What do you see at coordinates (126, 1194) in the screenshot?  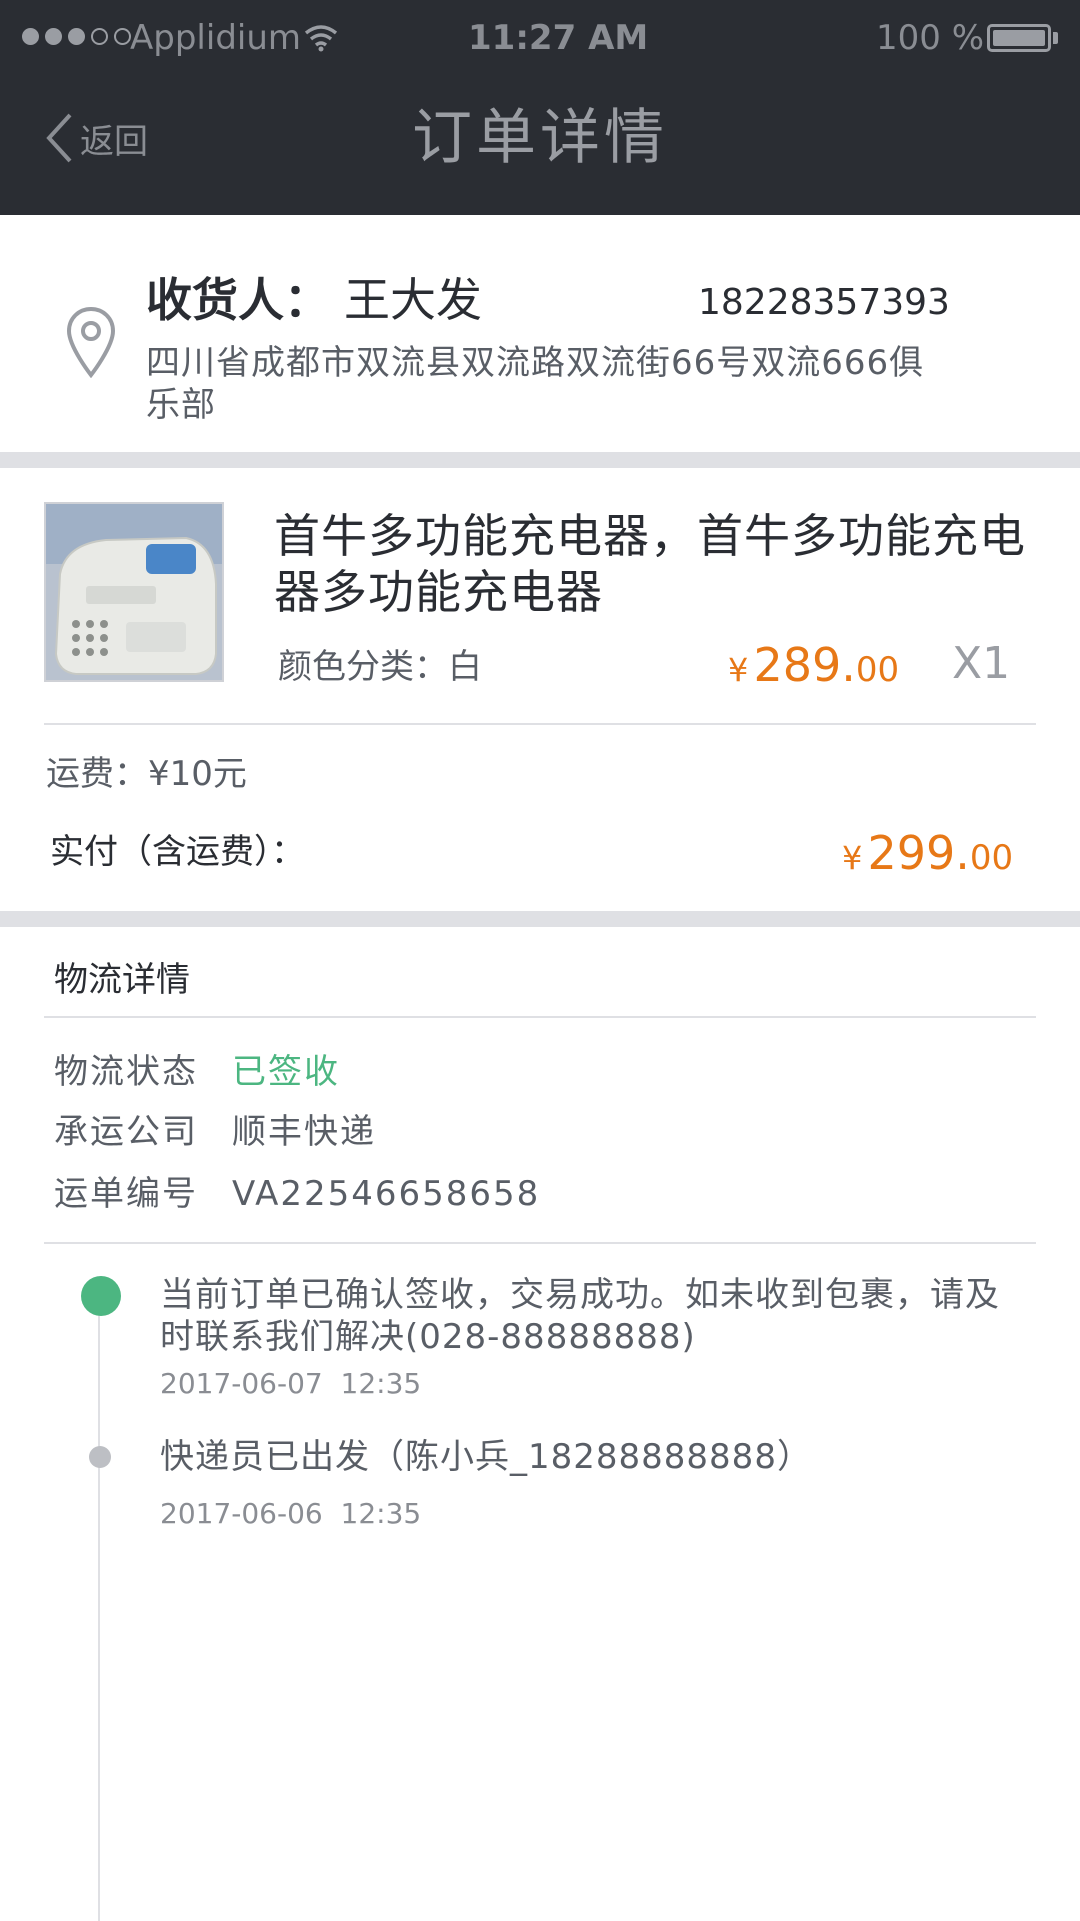 I see `tracking-number-label: 运单编号` at bounding box center [126, 1194].